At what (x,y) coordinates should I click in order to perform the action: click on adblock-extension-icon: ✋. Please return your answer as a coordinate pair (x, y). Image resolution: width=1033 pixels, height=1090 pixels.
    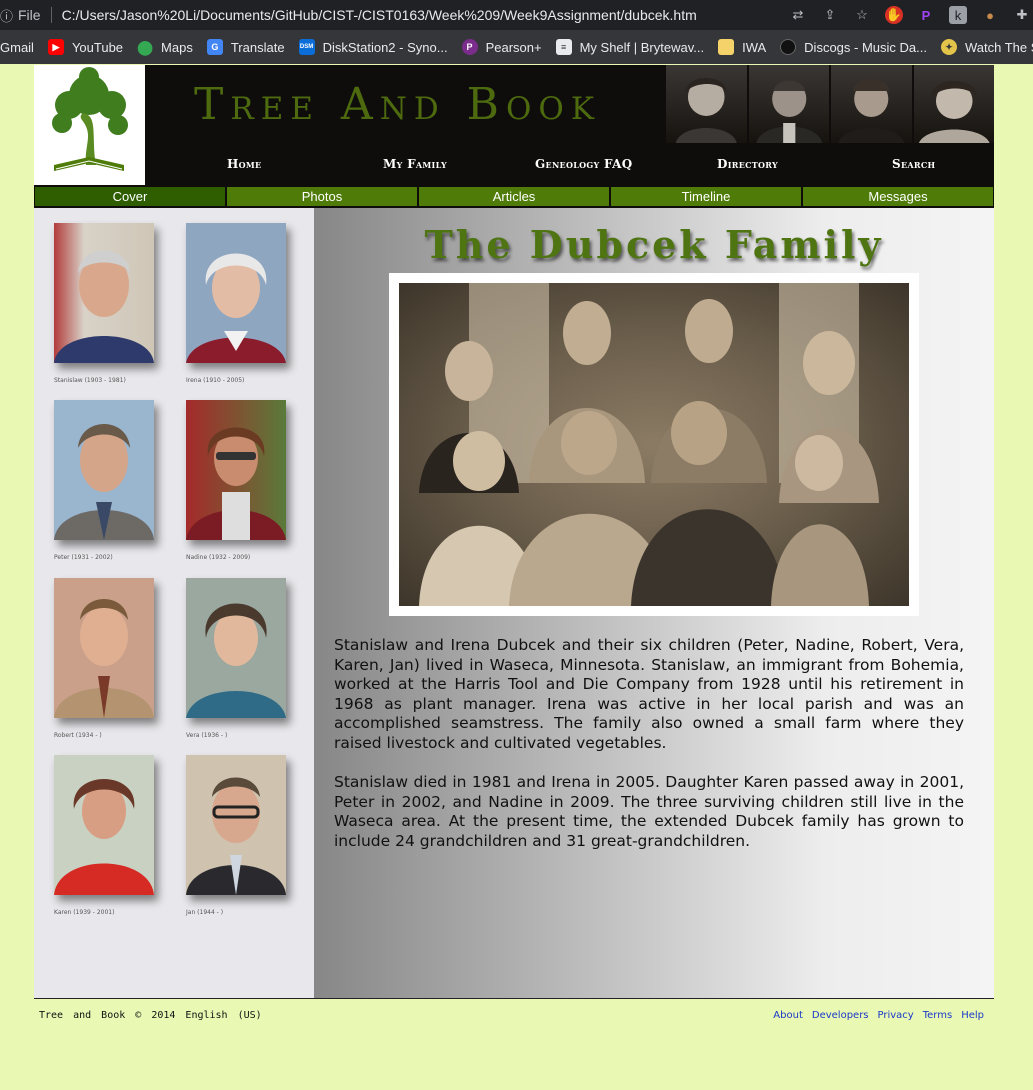
    Looking at the image, I should click on (894, 15).